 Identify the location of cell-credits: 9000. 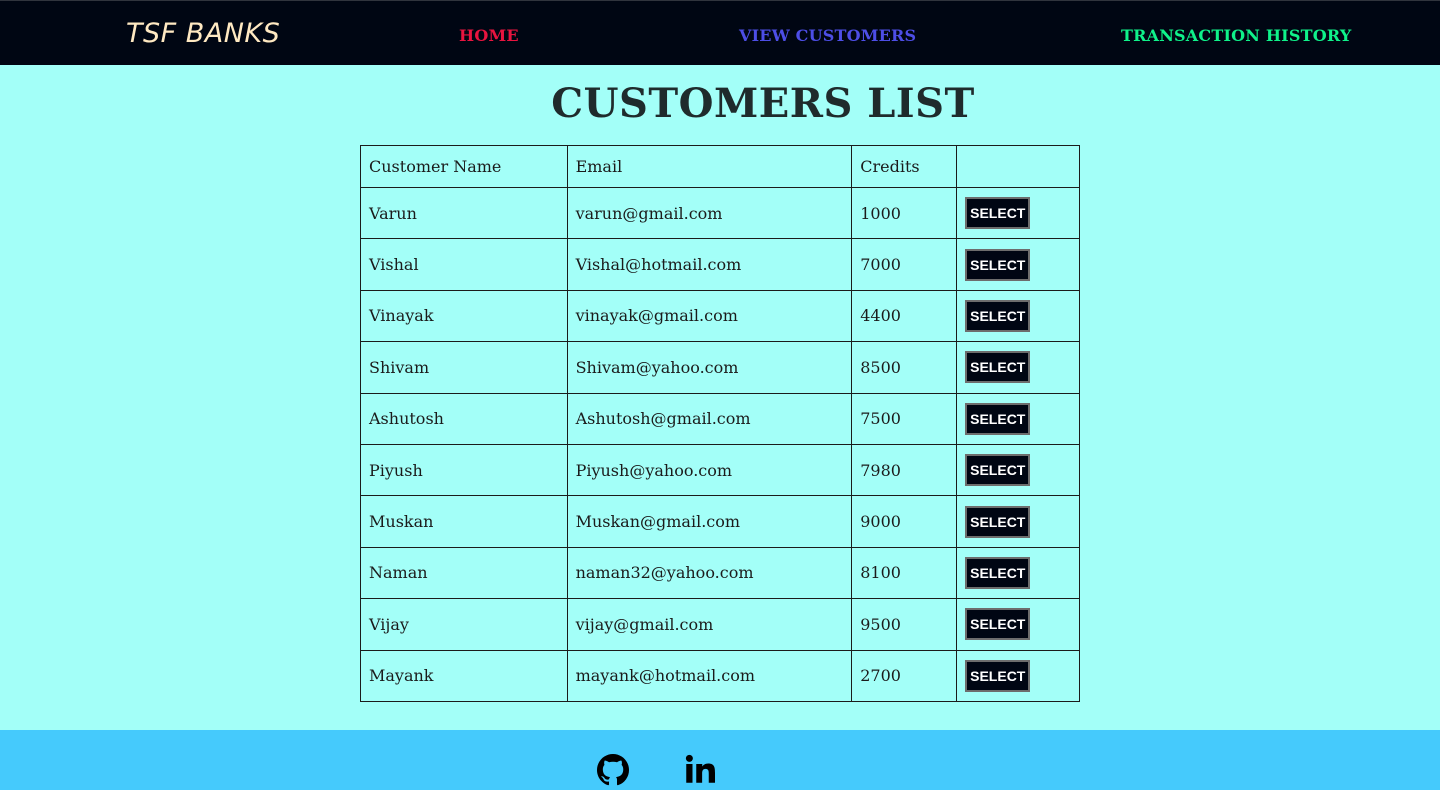
(904, 521).